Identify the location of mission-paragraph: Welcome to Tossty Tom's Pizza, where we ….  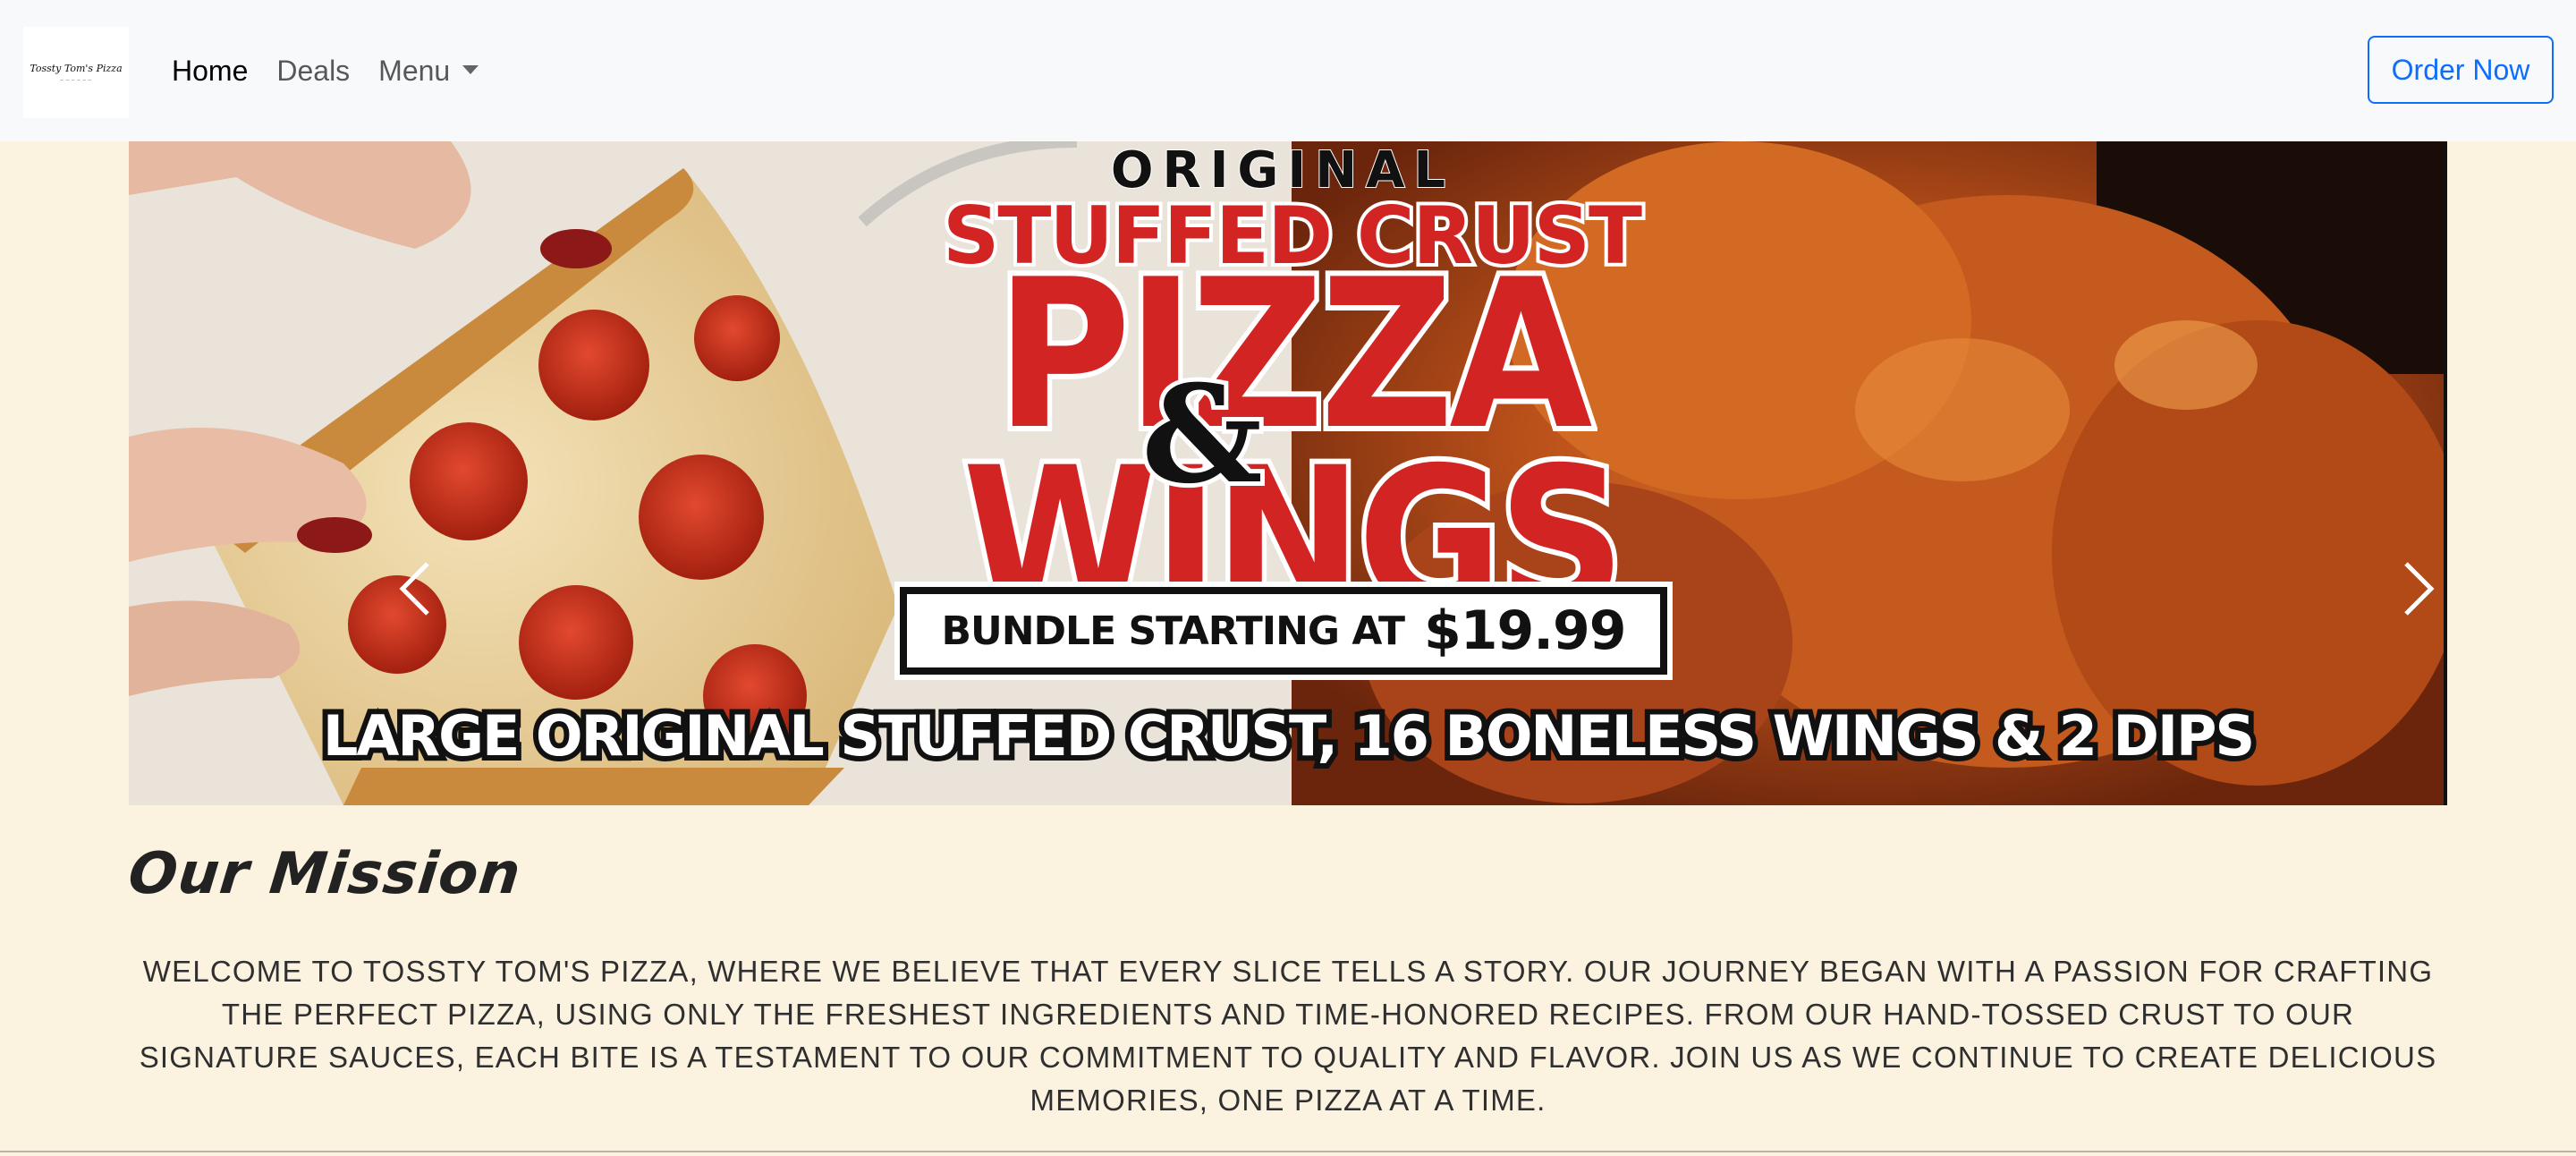
(1288, 1036).